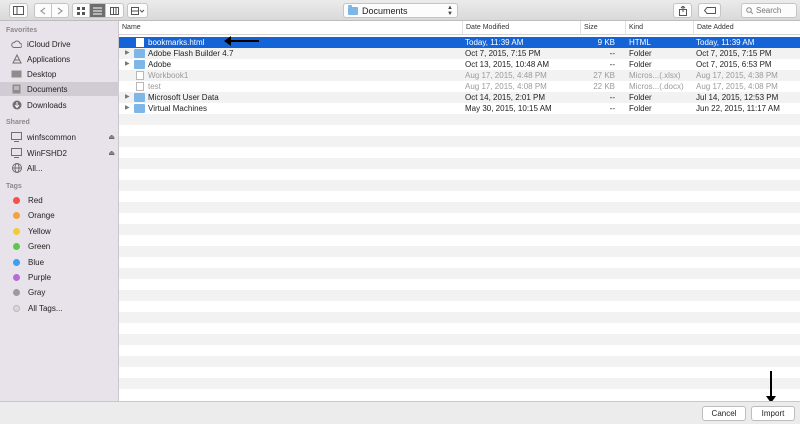 This screenshot has width=800, height=424. Describe the element at coordinates (59, 44) in the screenshot. I see `sidebar-item-icloud-drive: iCloud Drive` at that location.